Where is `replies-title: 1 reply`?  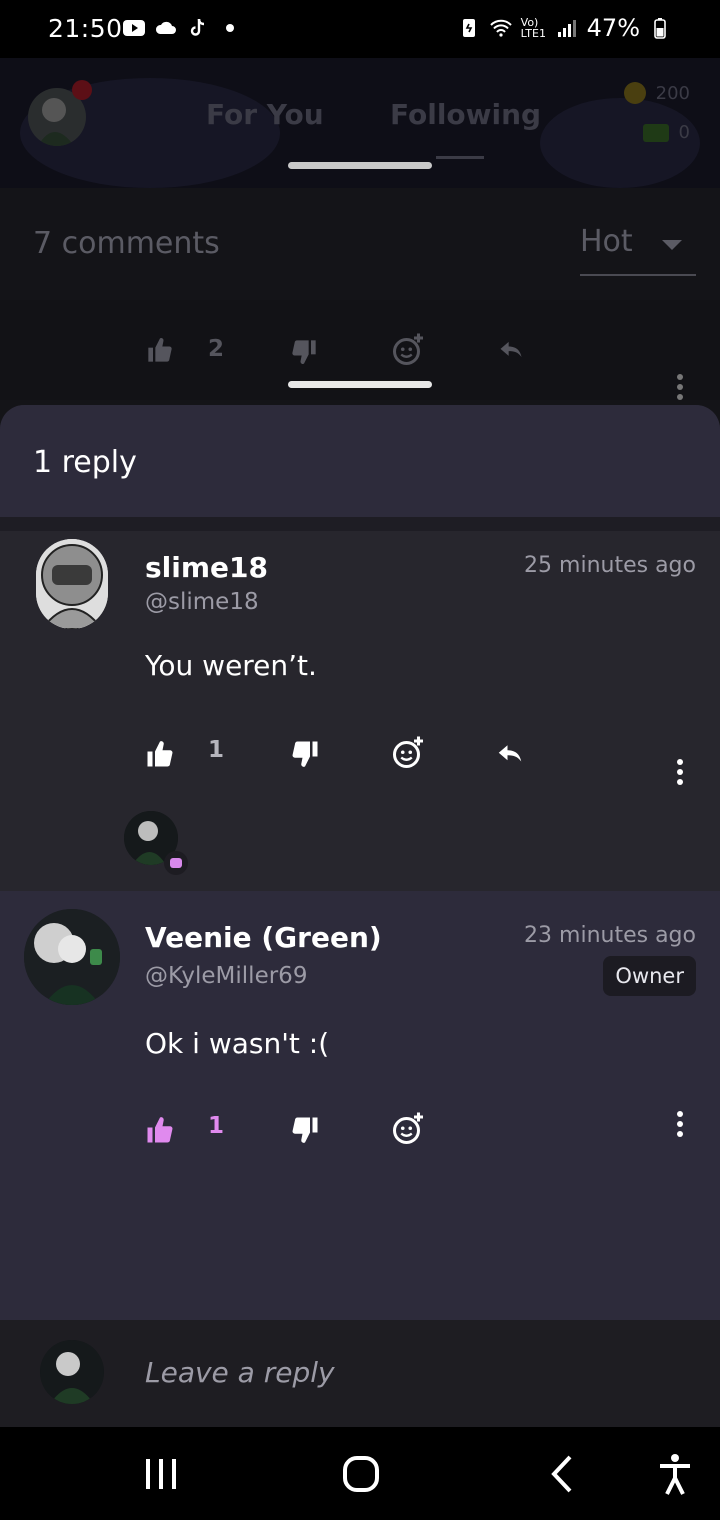
replies-title: 1 reply is located at coordinates (85, 462).